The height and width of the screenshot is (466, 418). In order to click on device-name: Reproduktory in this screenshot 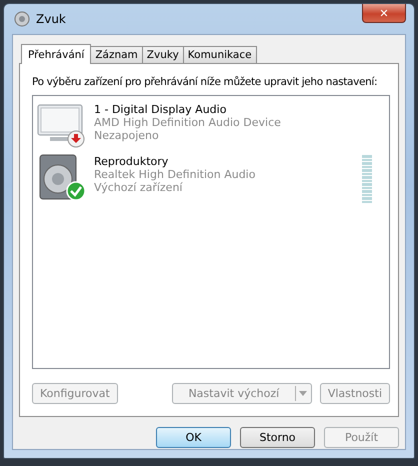, I will do `click(132, 161)`.